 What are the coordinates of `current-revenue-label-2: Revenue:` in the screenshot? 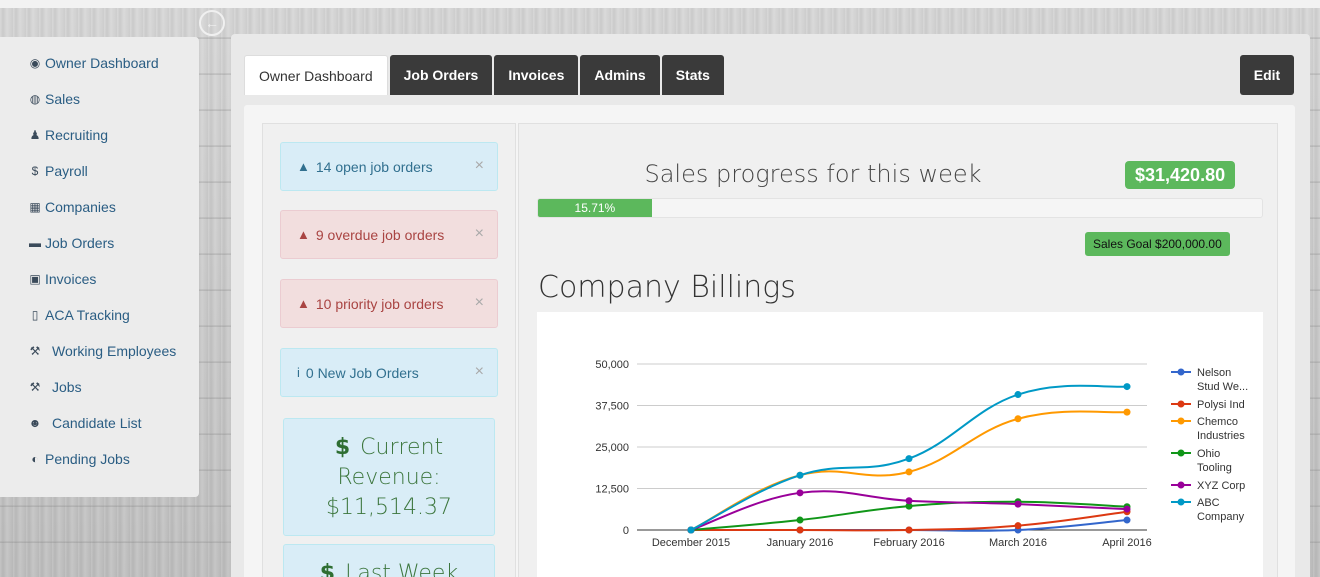 It's located at (389, 477).